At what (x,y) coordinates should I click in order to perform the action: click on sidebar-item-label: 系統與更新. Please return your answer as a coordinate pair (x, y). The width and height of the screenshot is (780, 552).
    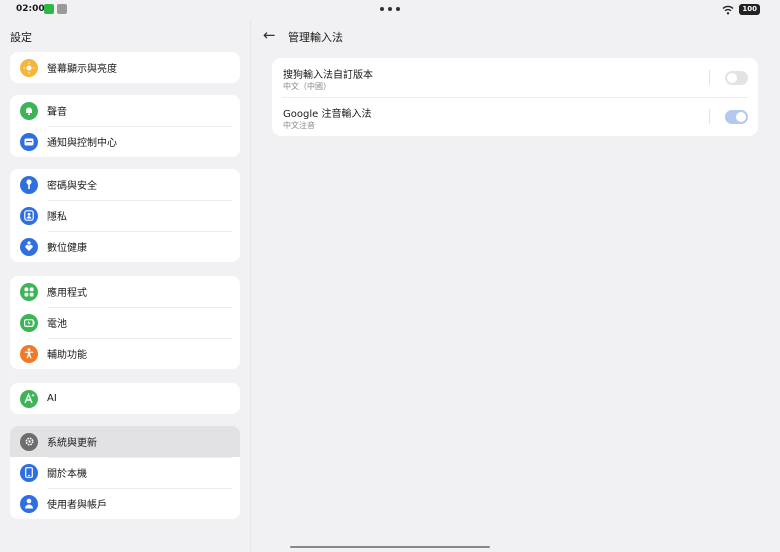
    Looking at the image, I should click on (72, 443).